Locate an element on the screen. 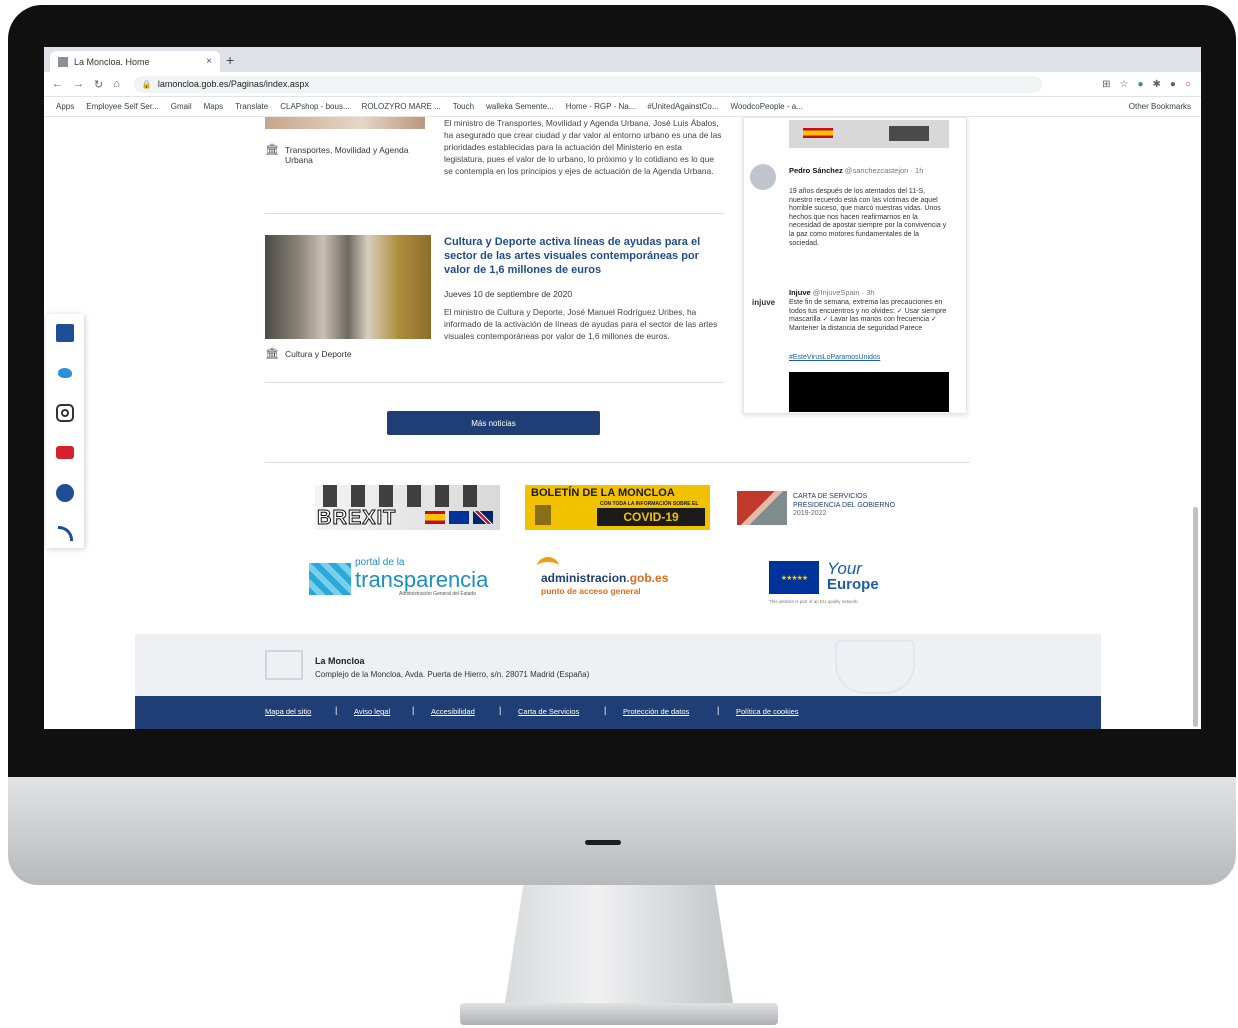 This screenshot has height=1028, width=1238. coat-of-arms-icon is located at coordinates (543, 515).